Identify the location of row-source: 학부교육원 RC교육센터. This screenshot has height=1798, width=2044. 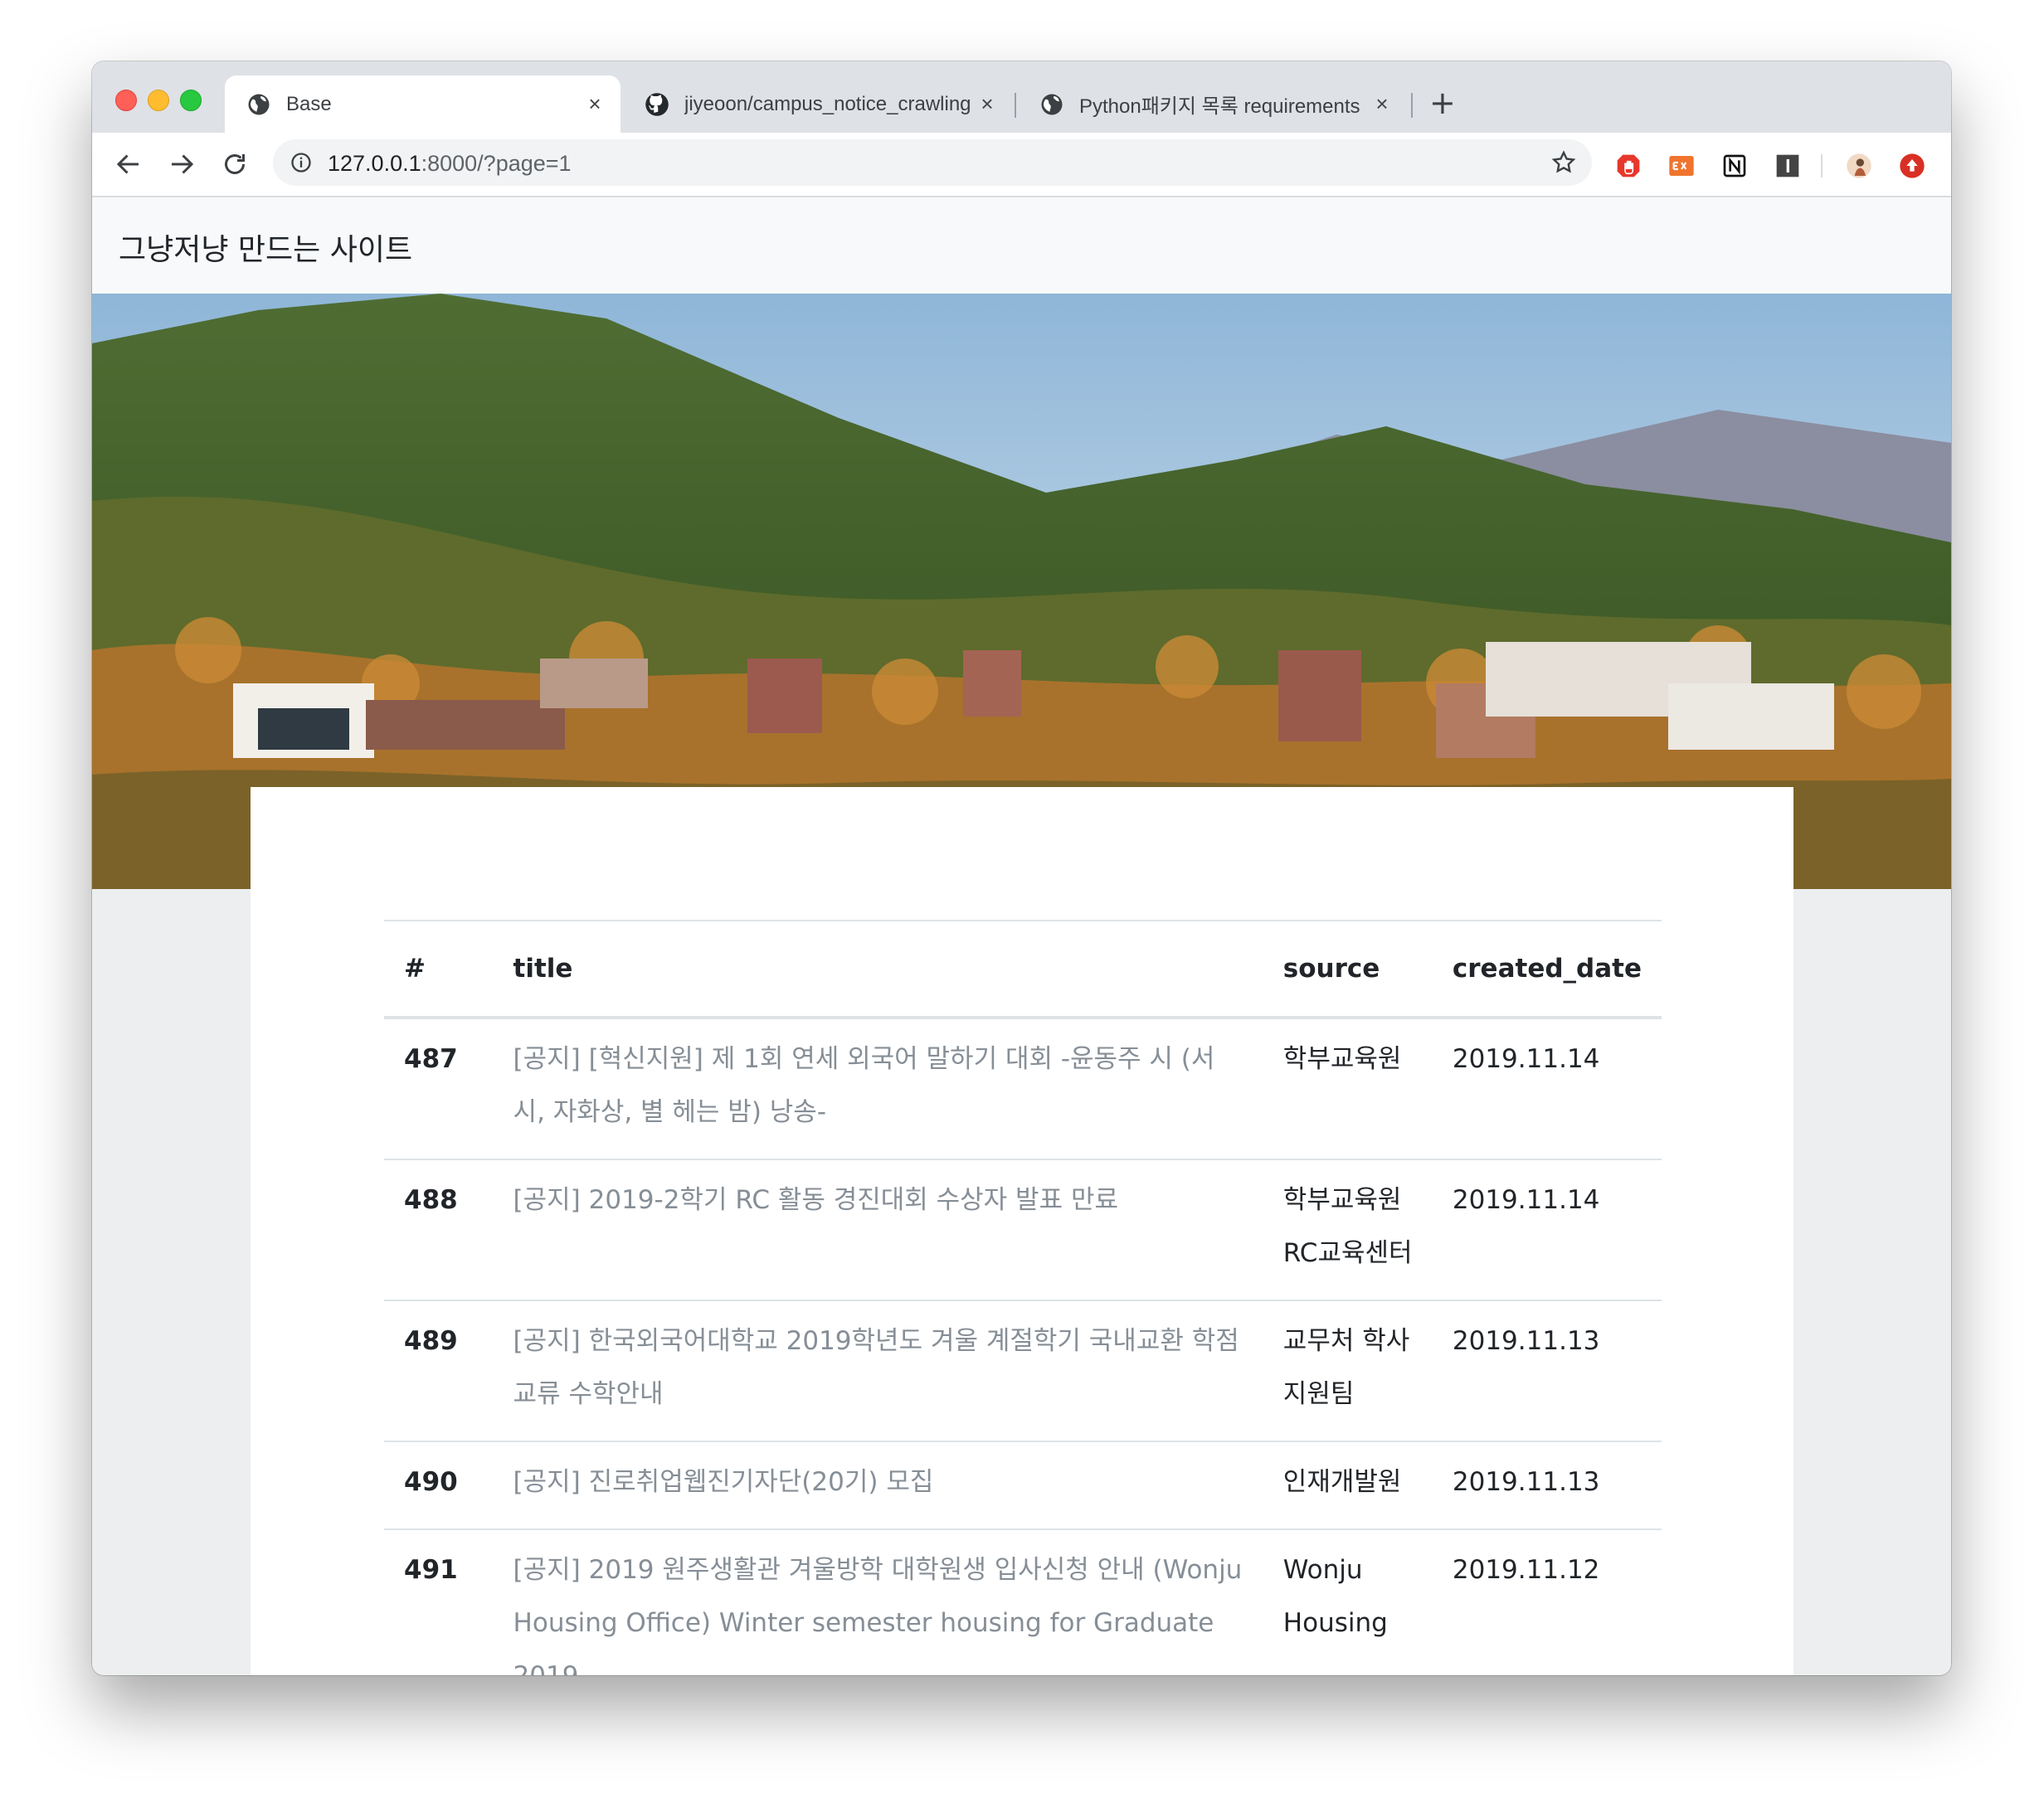
(1347, 1226).